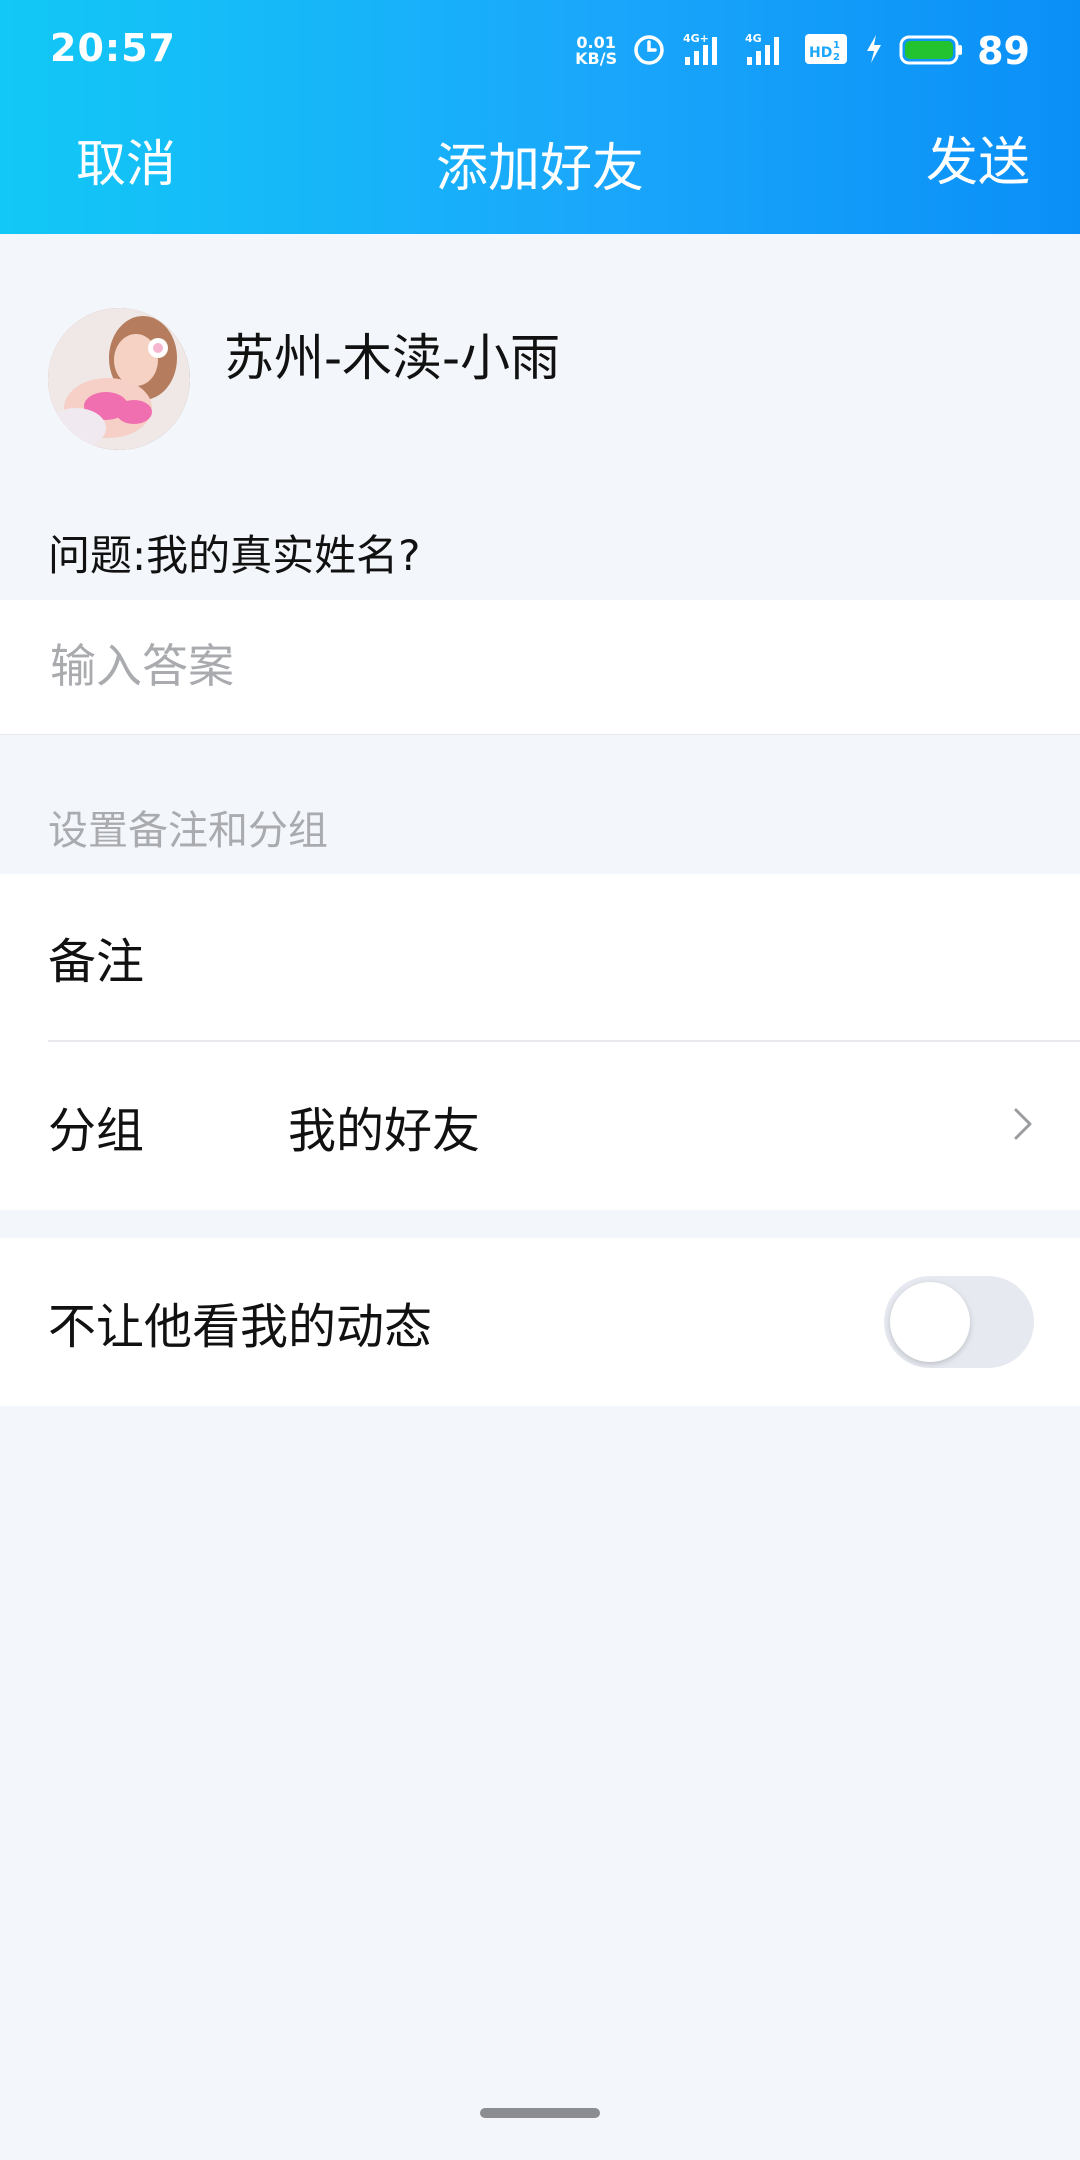 The height and width of the screenshot is (2160, 1080). Describe the element at coordinates (188, 831) in the screenshot. I see `section-label: 设置备注和分组` at that location.